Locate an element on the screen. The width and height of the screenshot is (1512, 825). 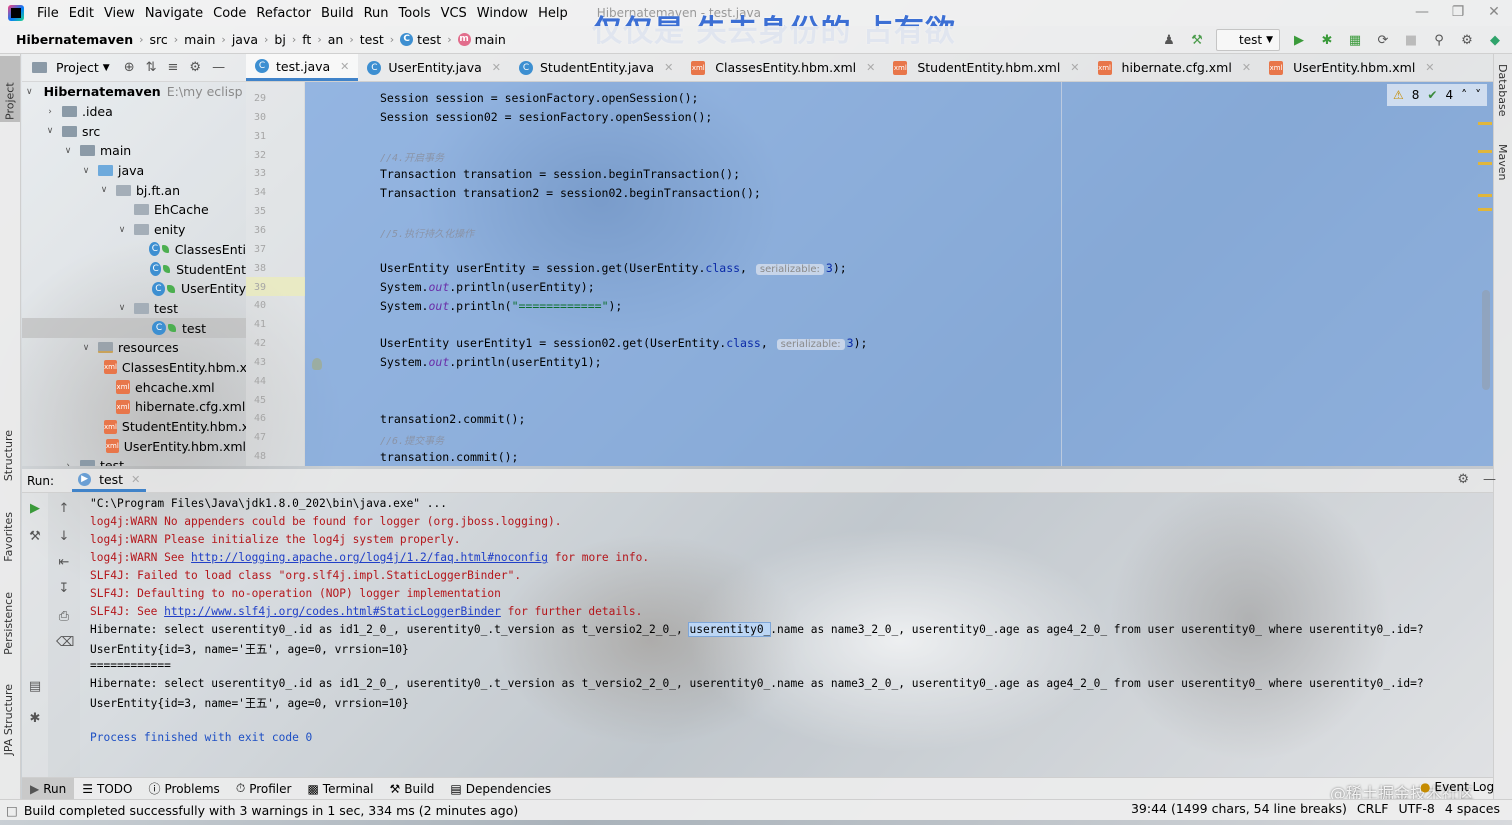
editor-tab: C StudentEntity.java ✕ is located at coordinates (596, 67).